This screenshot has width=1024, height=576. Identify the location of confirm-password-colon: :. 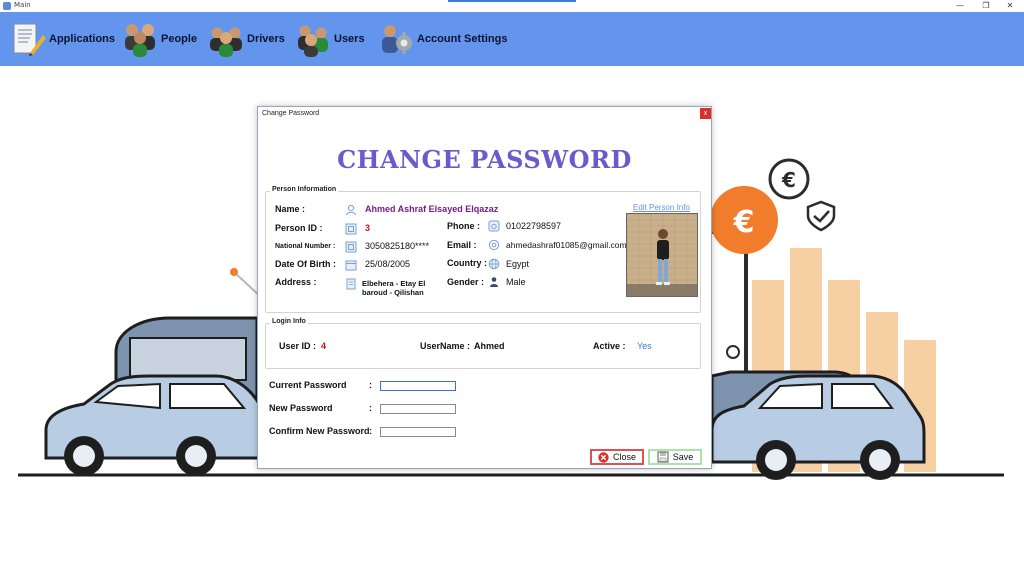
(370, 431).